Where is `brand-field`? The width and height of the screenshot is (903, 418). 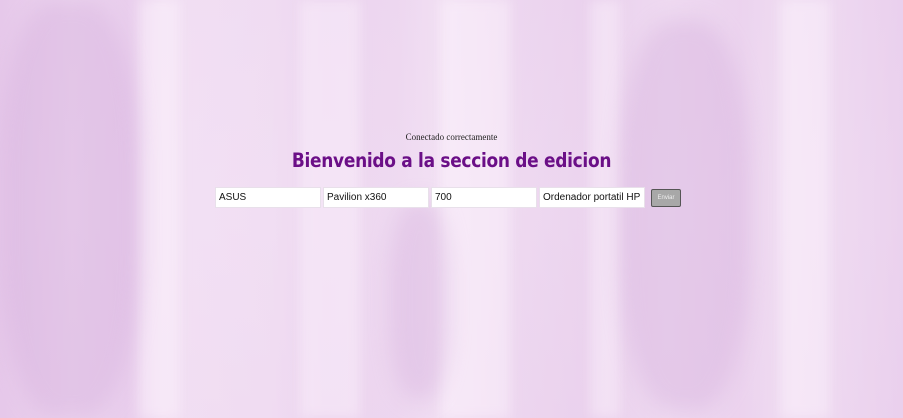 brand-field is located at coordinates (268, 197).